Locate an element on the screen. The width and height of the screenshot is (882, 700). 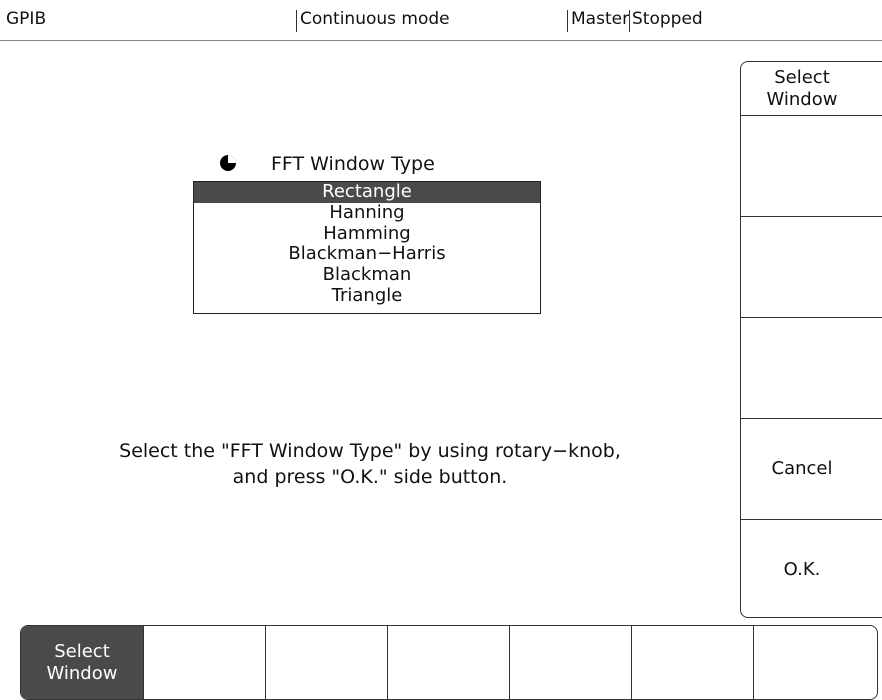
side-menu-title-label: Select Window is located at coordinates (802, 88).